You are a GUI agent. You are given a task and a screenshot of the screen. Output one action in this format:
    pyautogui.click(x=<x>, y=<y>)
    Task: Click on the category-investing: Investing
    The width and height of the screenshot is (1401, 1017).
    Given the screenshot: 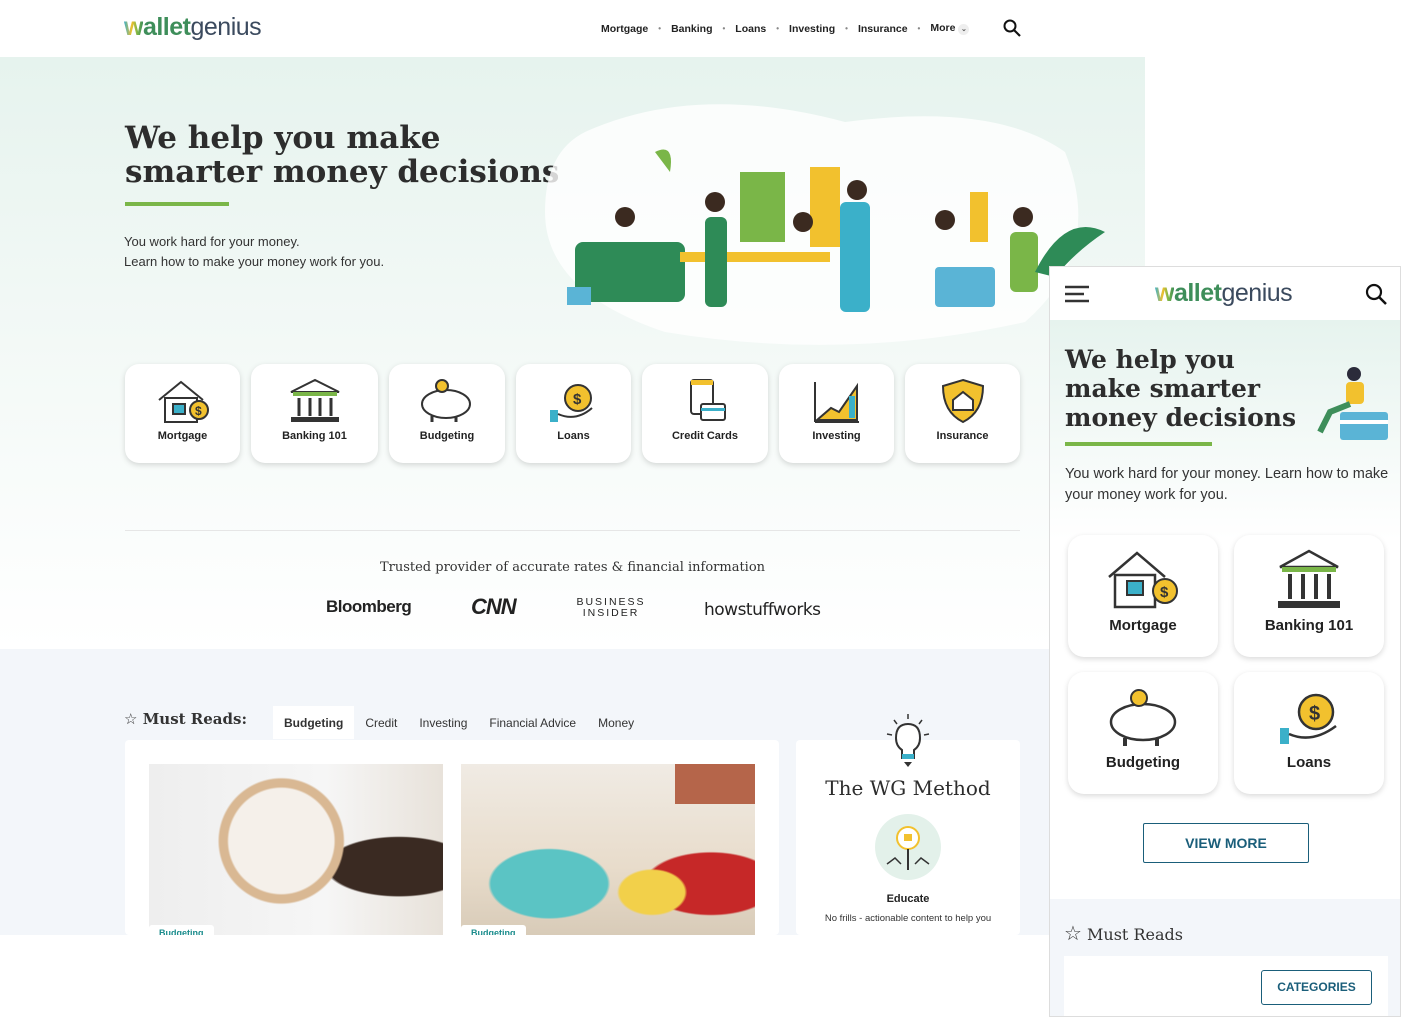 What is the action you would take?
    pyautogui.click(x=836, y=413)
    